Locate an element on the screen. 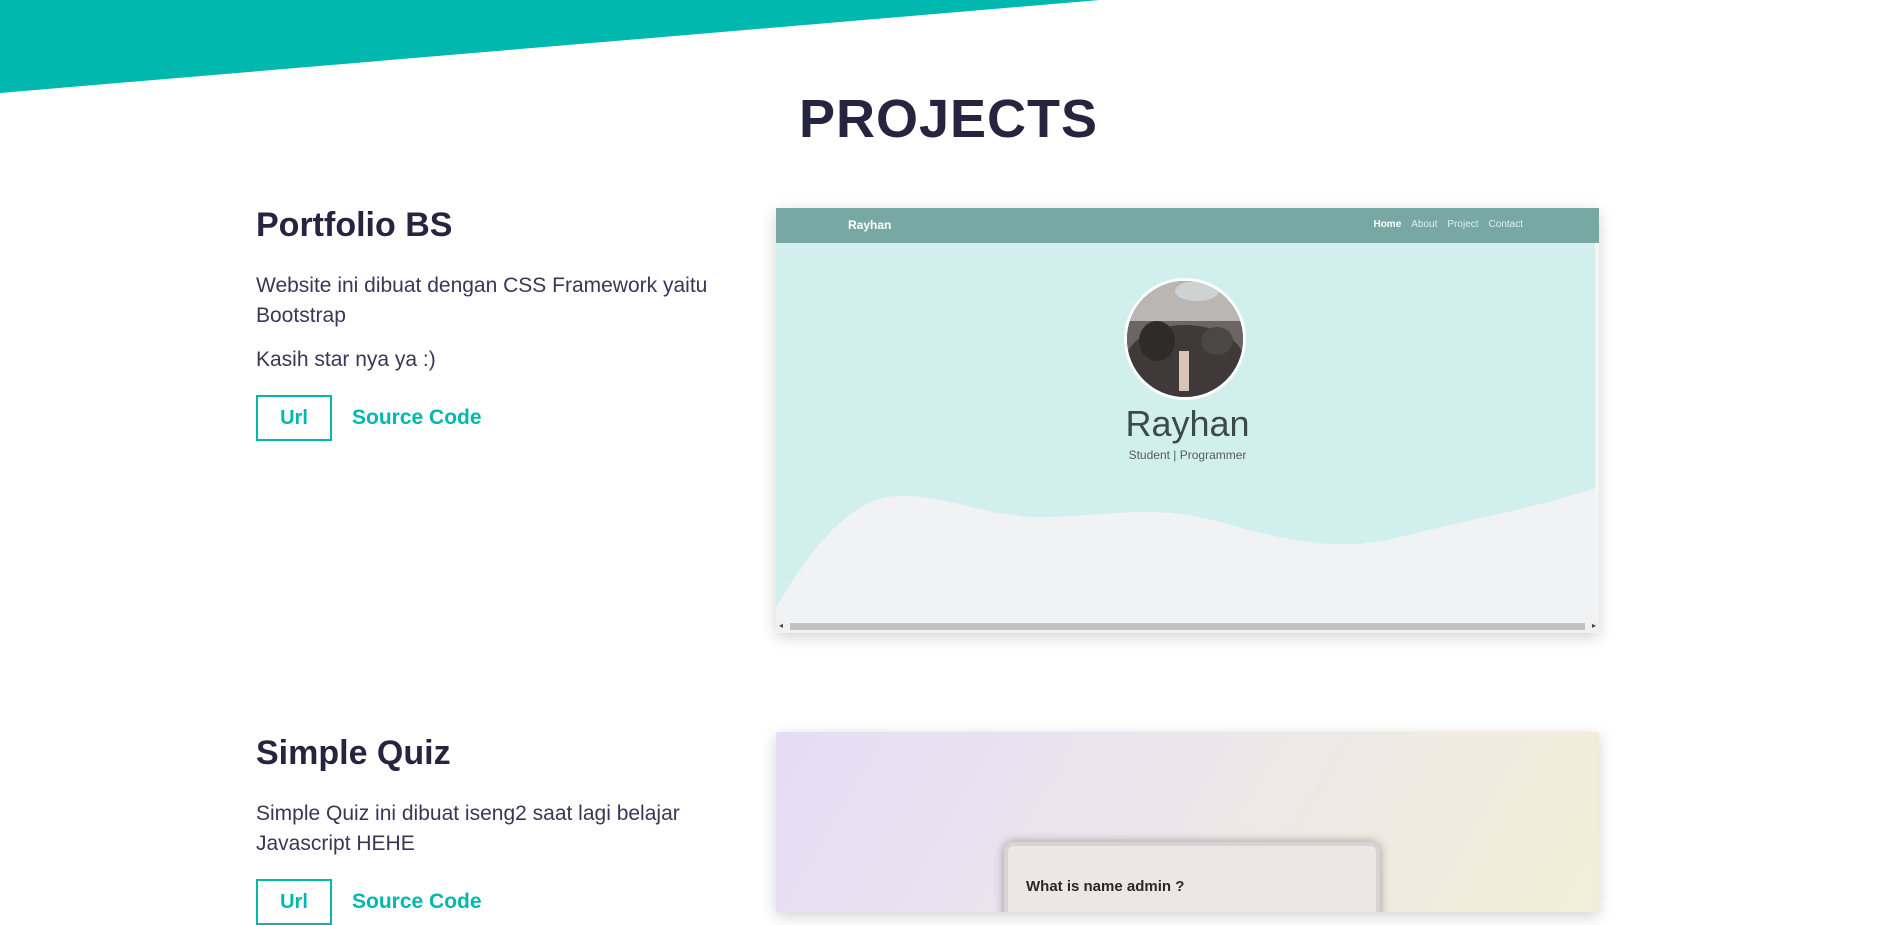 The width and height of the screenshot is (1897, 925). preview-nav-menu: Home About Project Contact is located at coordinates (1448, 224).